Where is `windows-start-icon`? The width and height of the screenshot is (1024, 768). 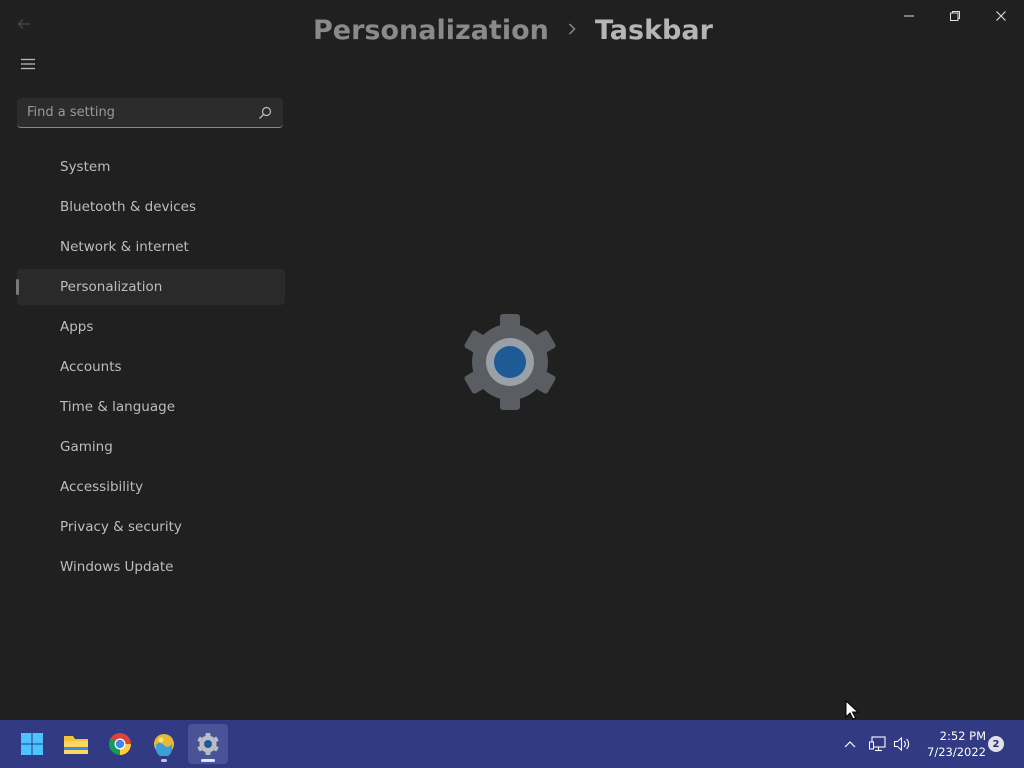 windows-start-icon is located at coordinates (32, 744).